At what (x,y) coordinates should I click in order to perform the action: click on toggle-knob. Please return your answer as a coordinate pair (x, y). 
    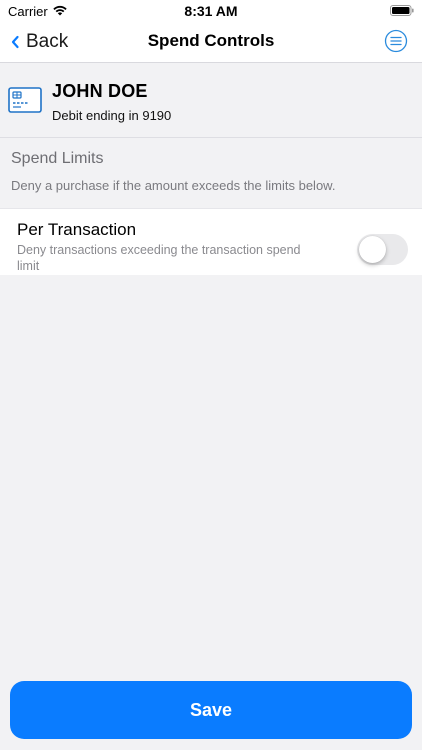
    Looking at the image, I should click on (372, 249).